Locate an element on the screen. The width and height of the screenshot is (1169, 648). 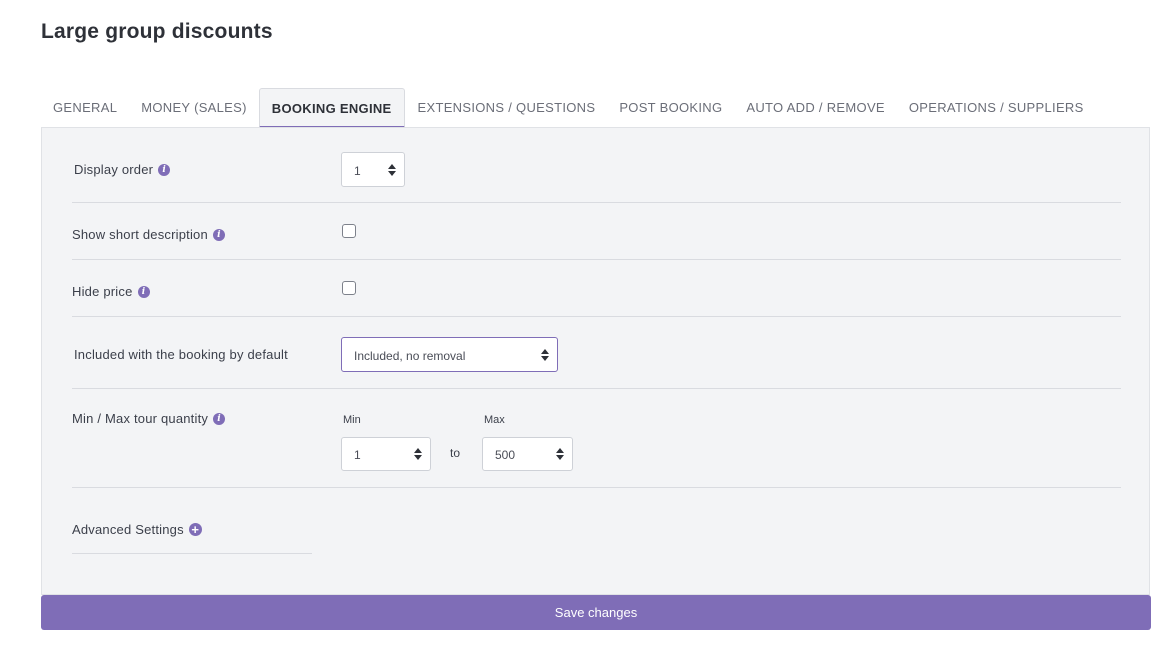
display-order-value: 1 is located at coordinates (357, 170).